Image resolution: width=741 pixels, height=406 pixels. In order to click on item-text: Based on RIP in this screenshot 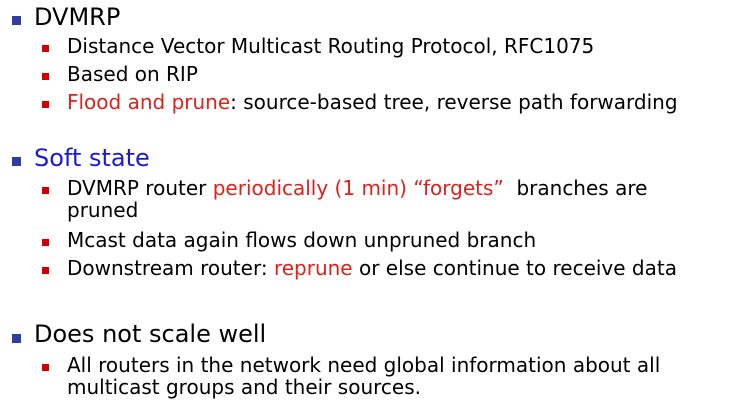, I will do `click(132, 74)`.